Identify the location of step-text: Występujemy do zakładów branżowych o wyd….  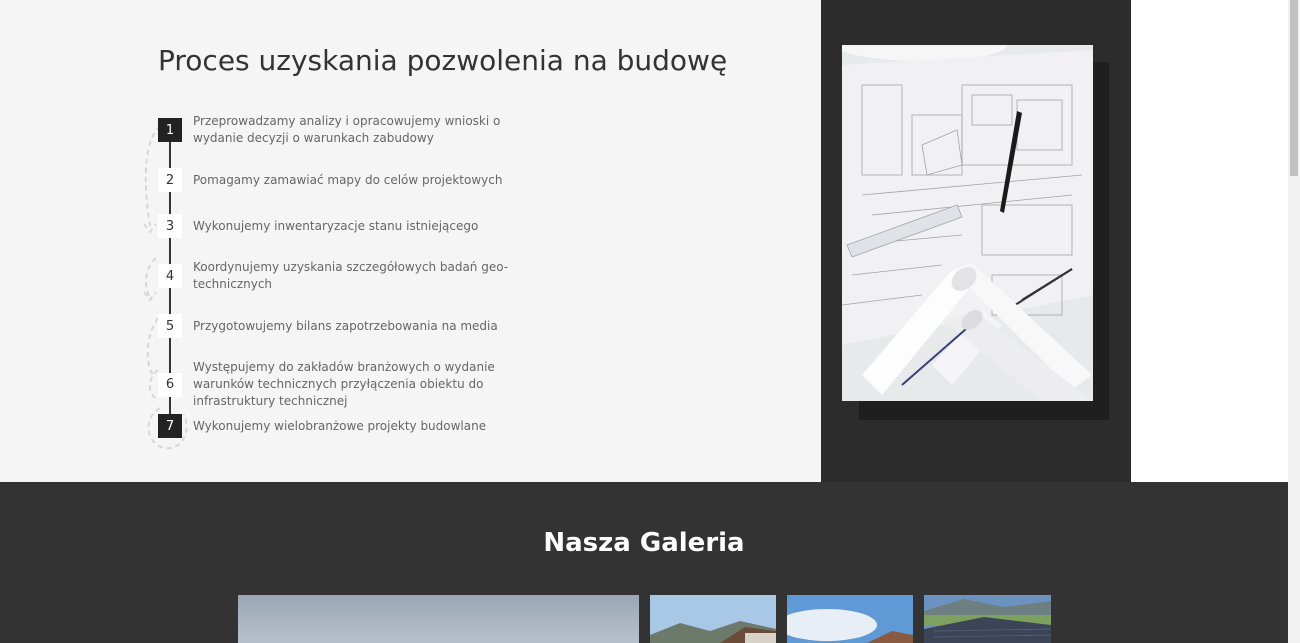
(344, 384).